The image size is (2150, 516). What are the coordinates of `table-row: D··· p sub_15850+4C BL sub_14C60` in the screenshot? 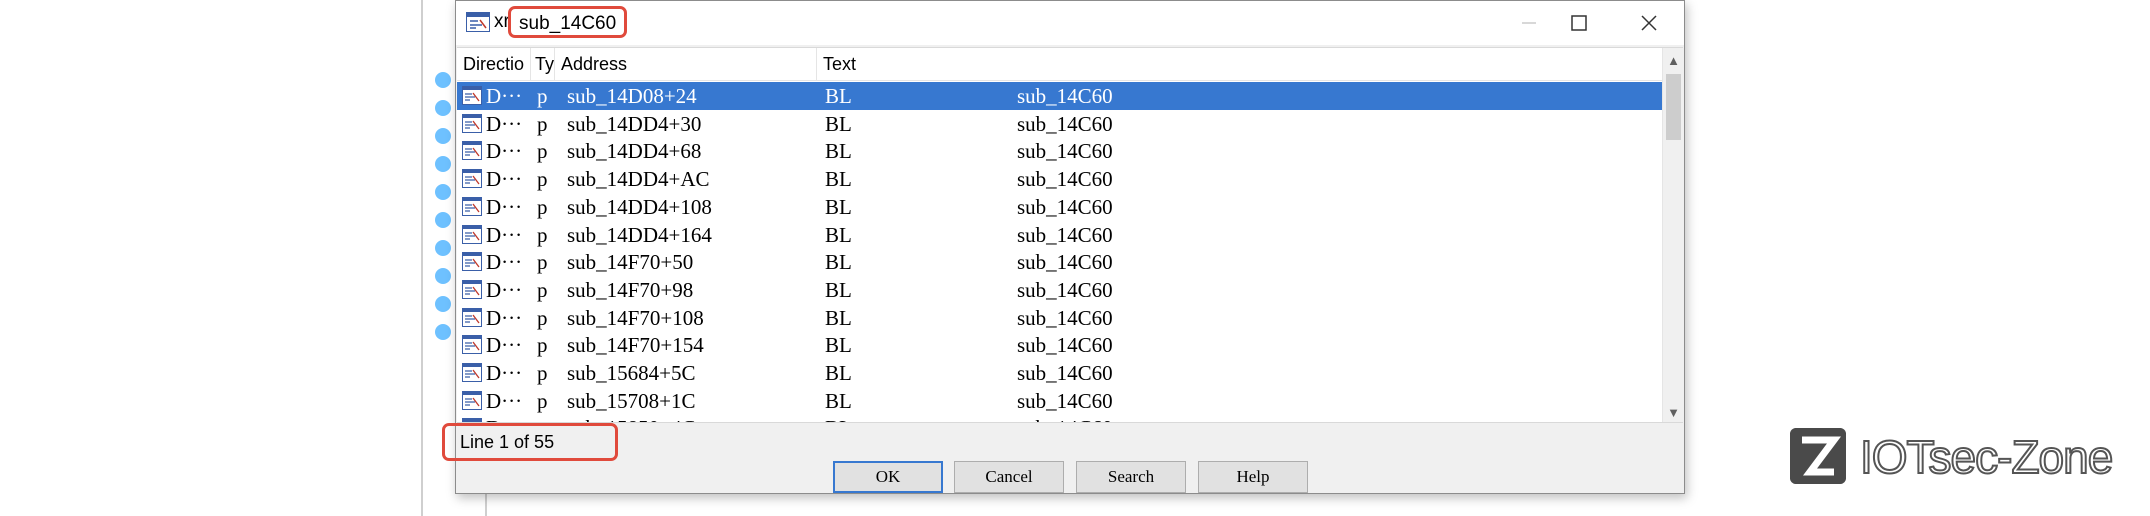 It's located at (1059, 418).